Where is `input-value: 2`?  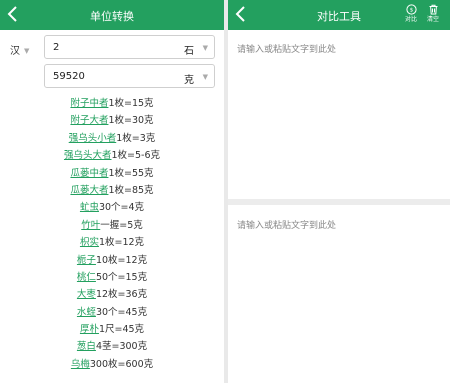 input-value: 2 is located at coordinates (56, 47).